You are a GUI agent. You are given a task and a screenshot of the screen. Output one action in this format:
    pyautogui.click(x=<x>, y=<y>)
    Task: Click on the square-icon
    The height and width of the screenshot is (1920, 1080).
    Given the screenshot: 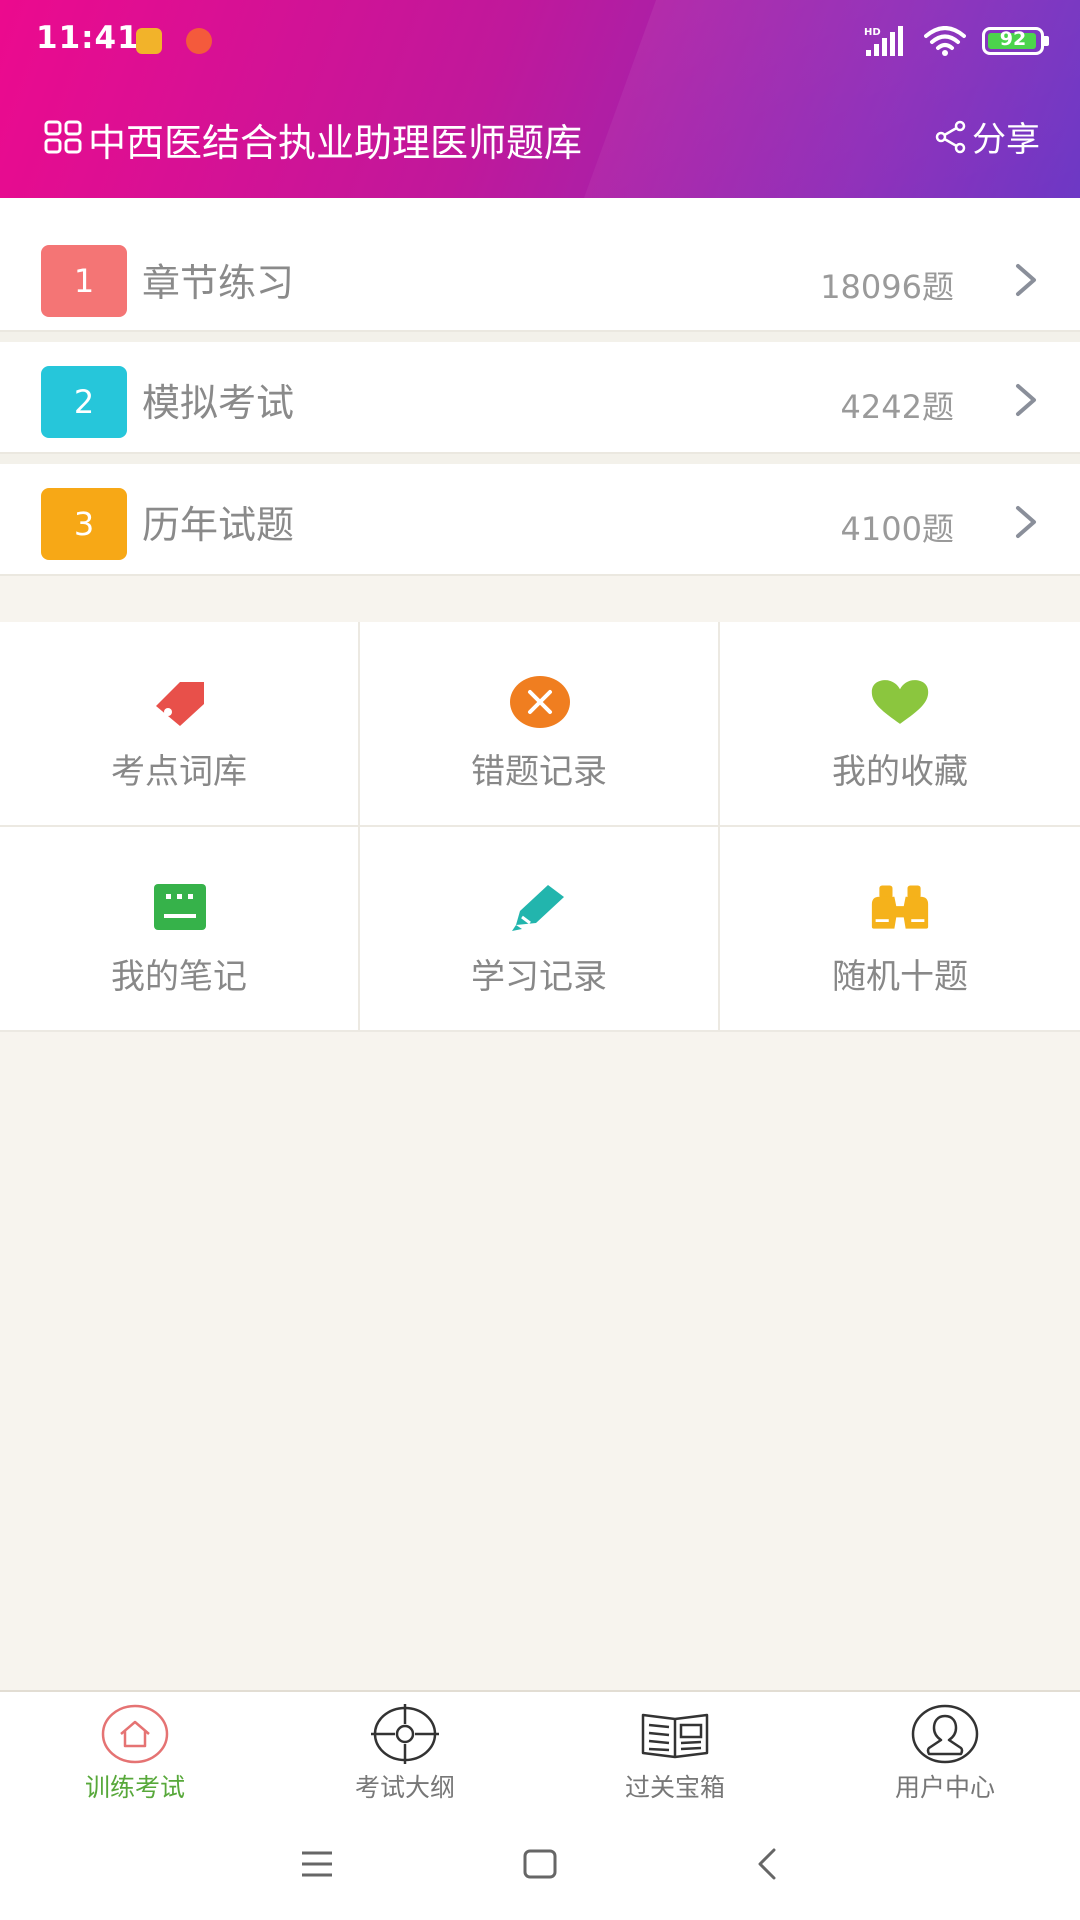 What is the action you would take?
    pyautogui.click(x=540, y=1864)
    